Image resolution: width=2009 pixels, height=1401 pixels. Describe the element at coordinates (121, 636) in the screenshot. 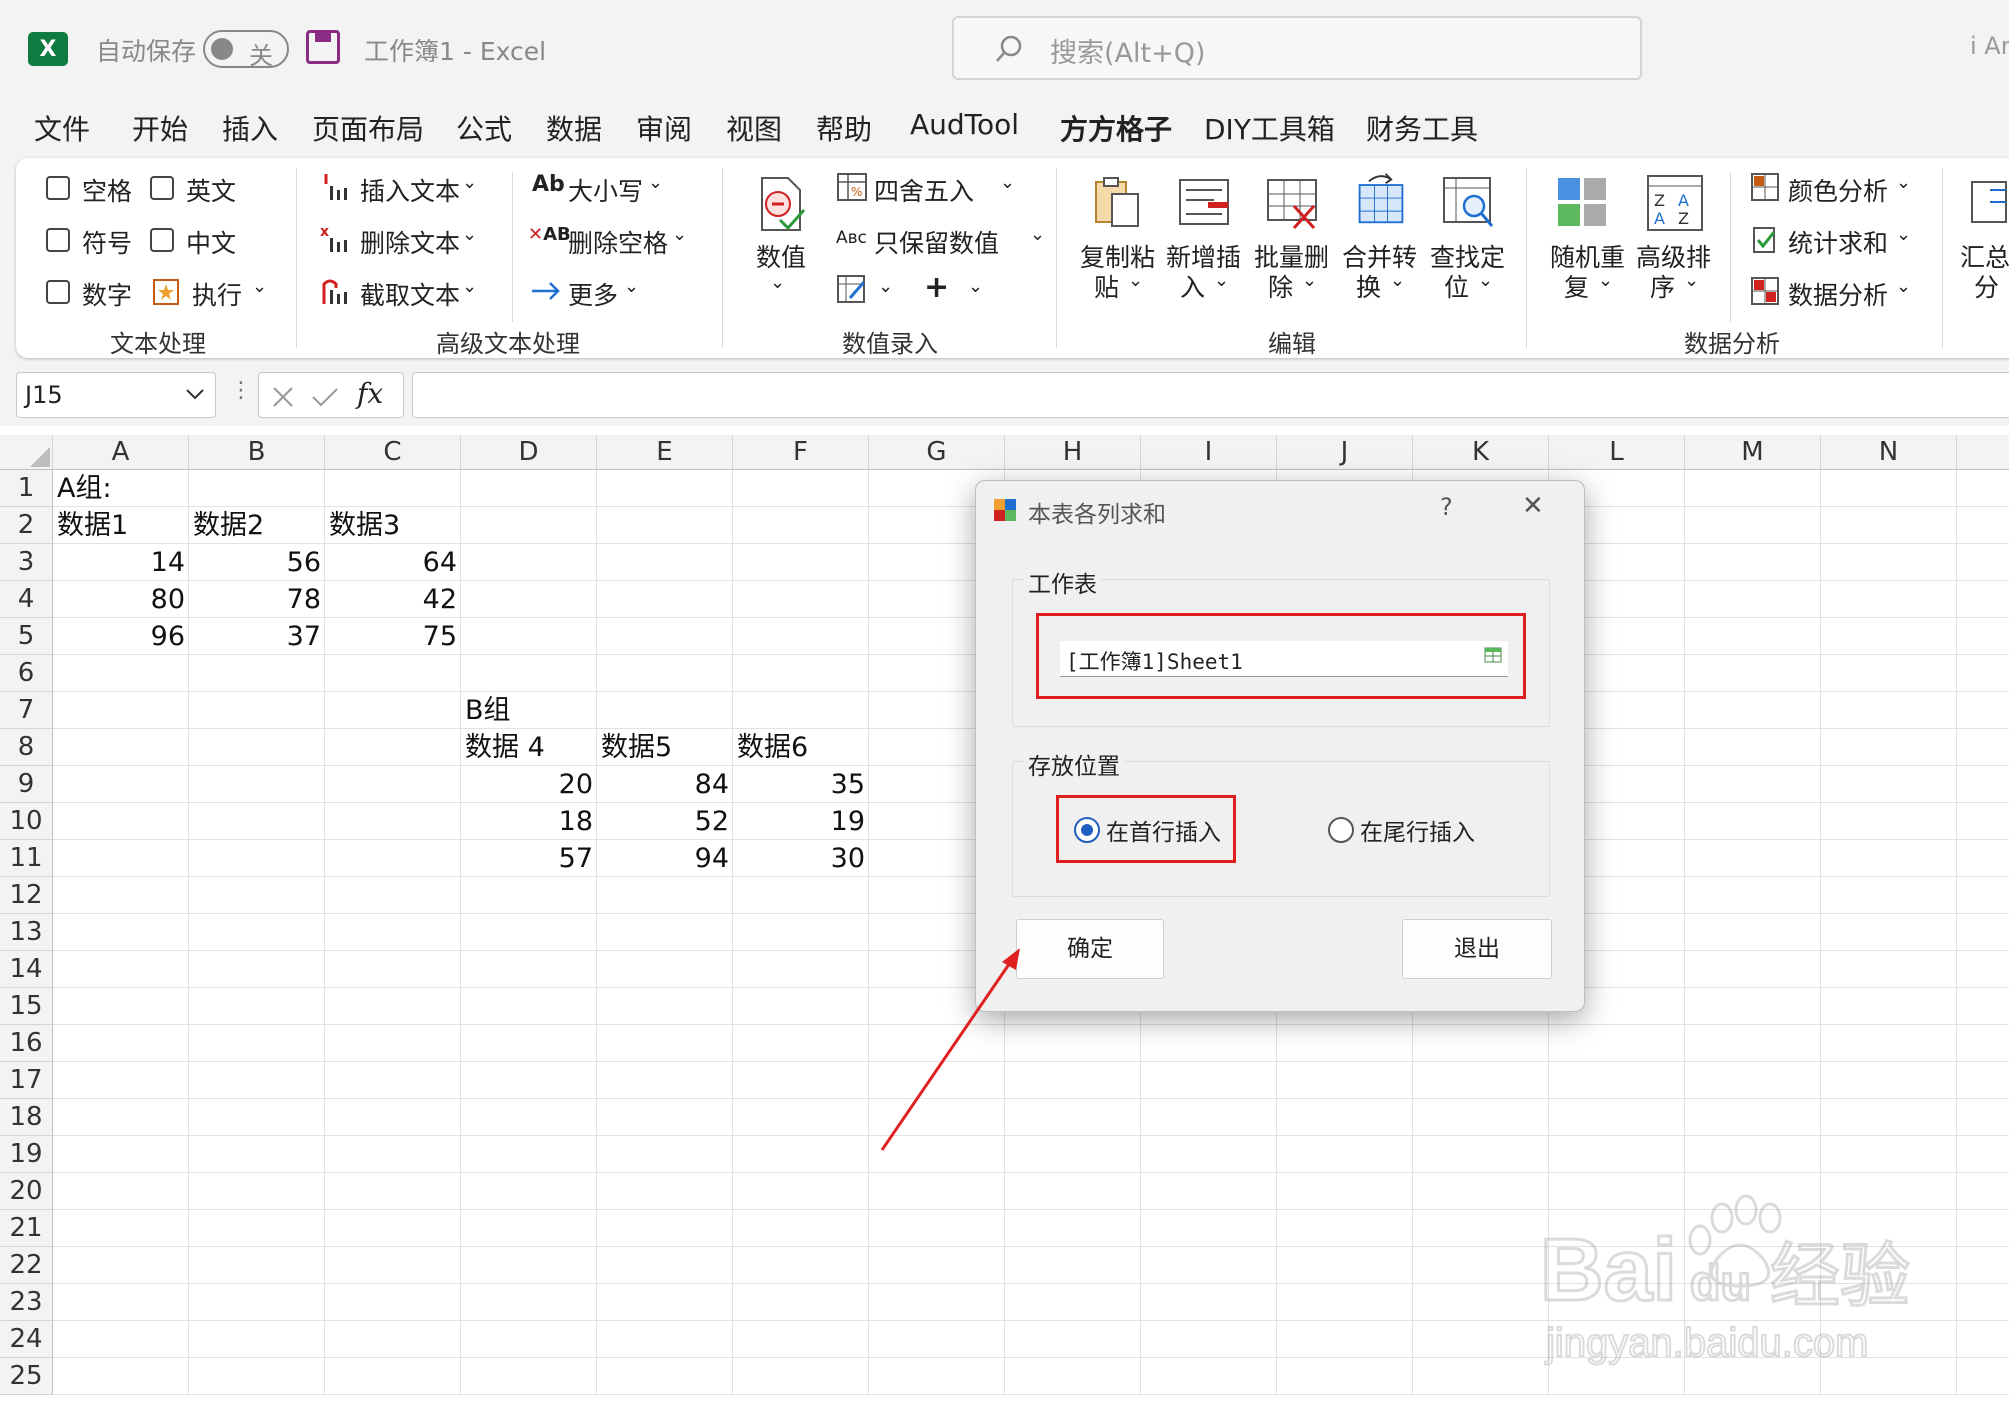

I see `cell-a5: 96` at that location.